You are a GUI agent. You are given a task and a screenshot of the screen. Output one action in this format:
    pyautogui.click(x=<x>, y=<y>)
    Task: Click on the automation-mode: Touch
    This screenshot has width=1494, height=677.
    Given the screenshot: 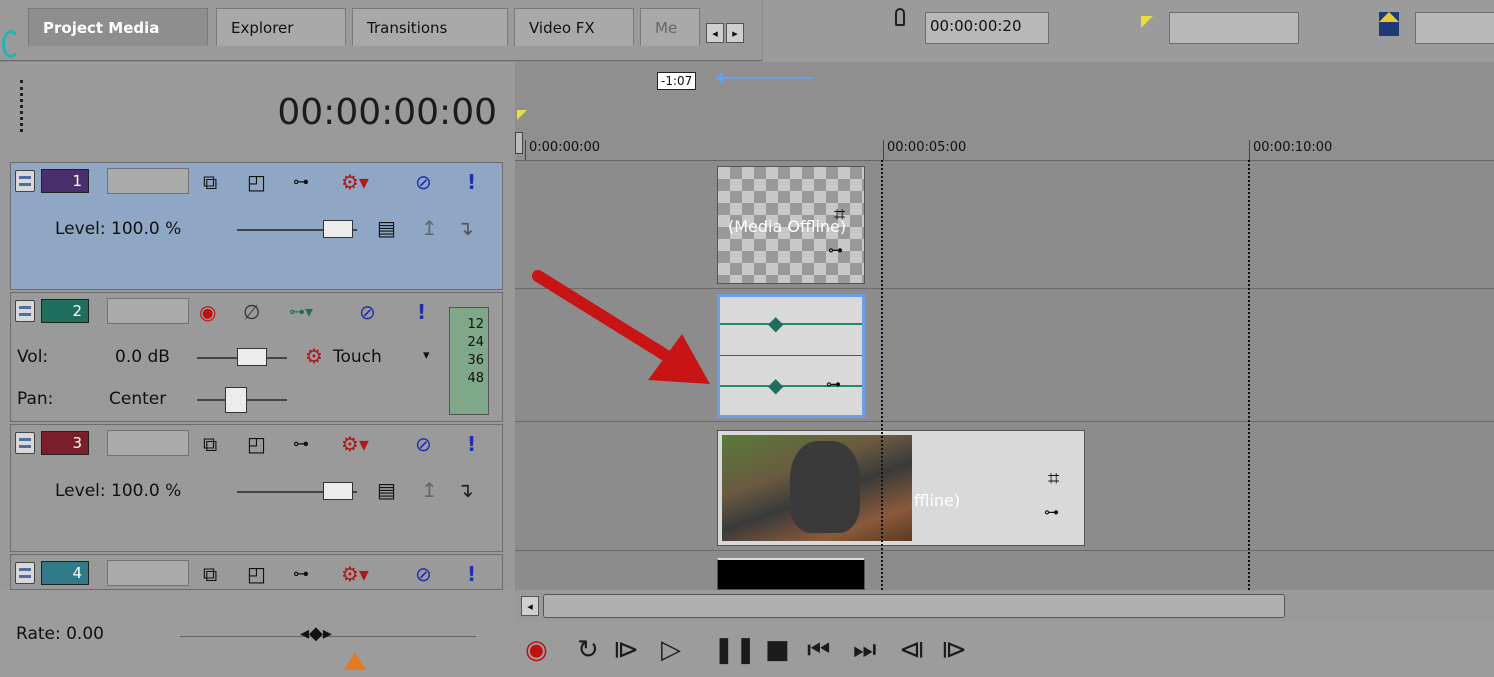 What is the action you would take?
    pyautogui.click(x=357, y=357)
    